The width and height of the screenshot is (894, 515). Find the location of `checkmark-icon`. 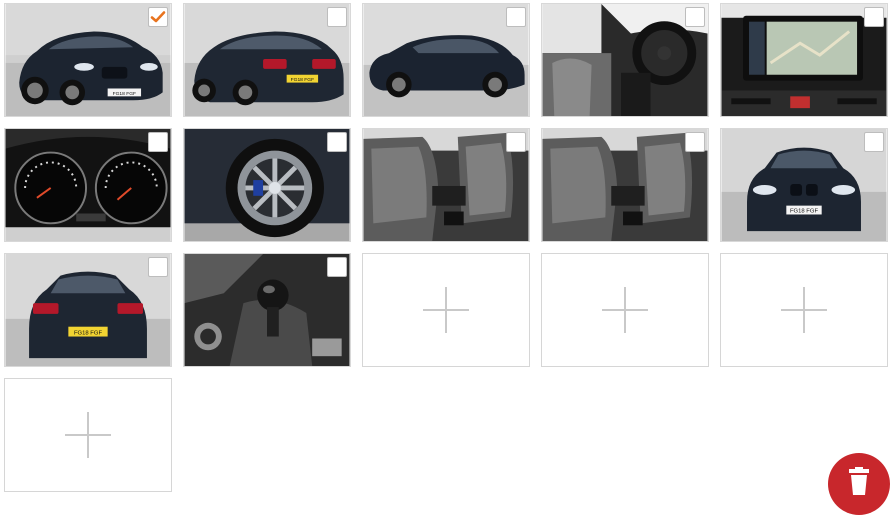

checkmark-icon is located at coordinates (158, 17).